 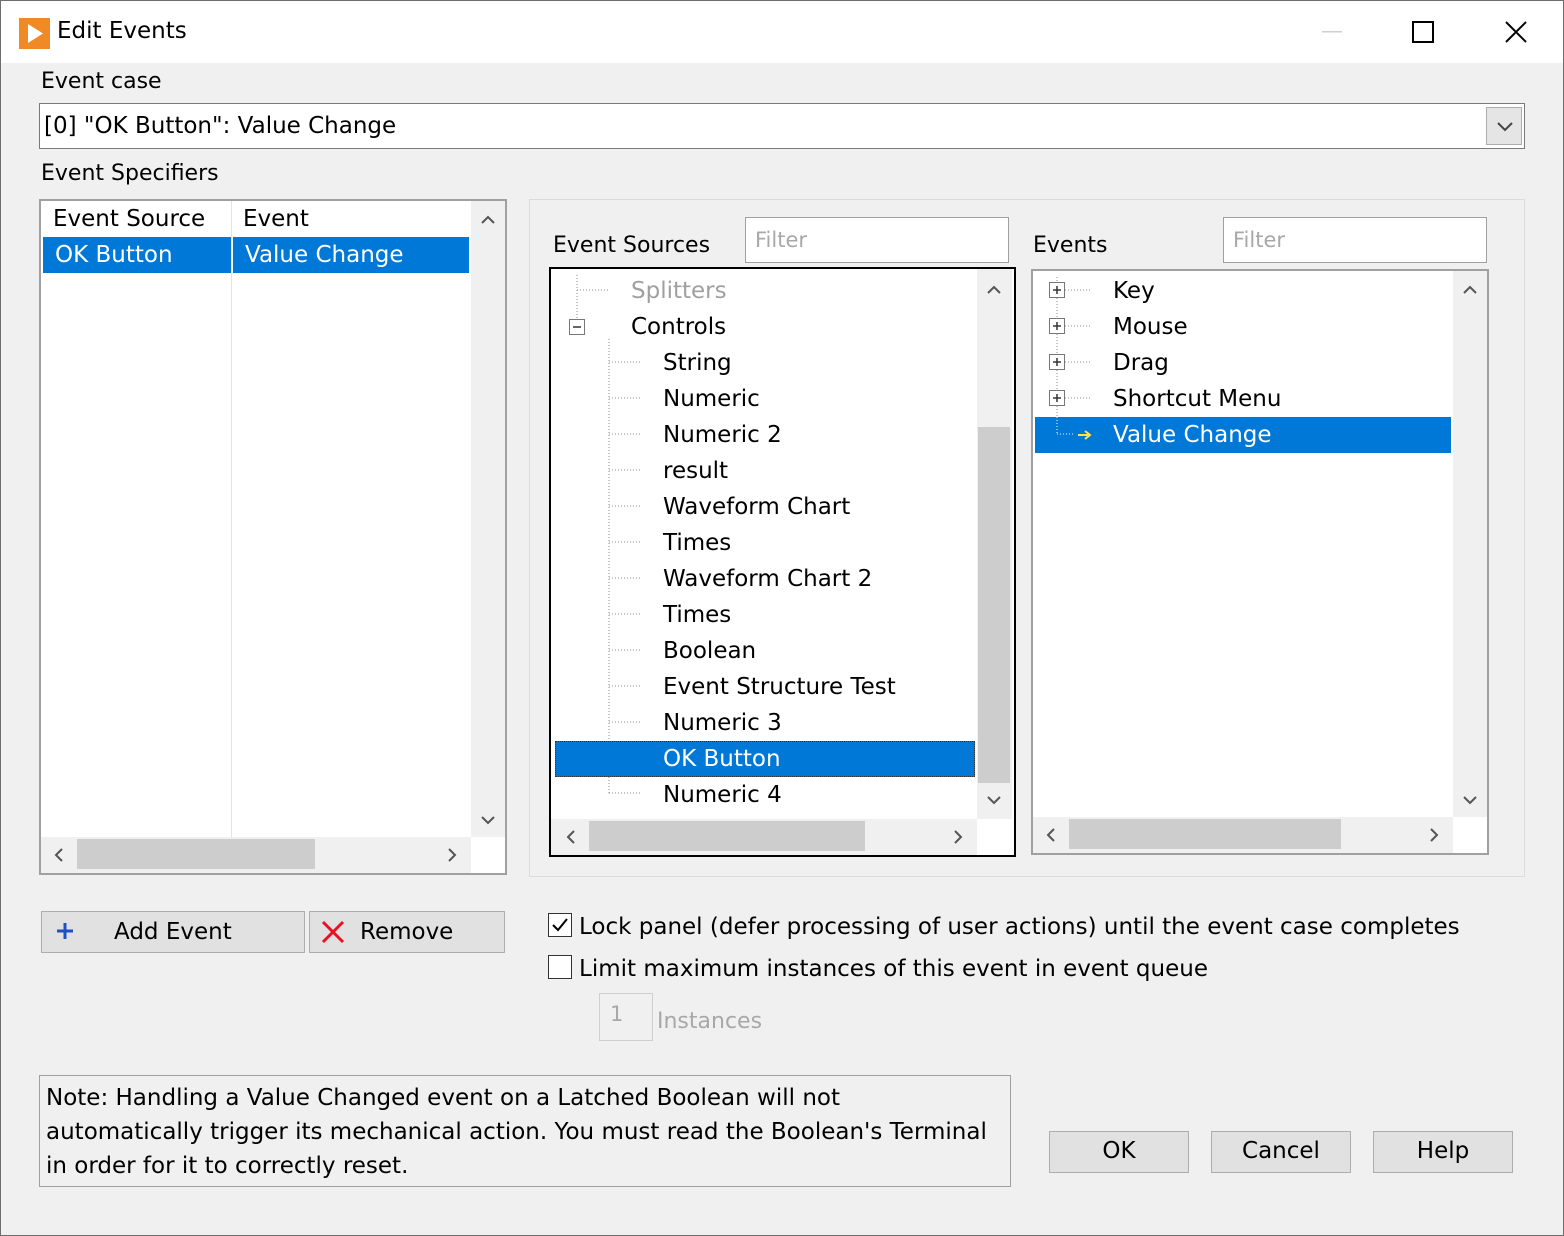 What do you see at coordinates (767, 579) in the screenshot?
I see `tree-item-waveform-chart-2: Waveform Chart 2` at bounding box center [767, 579].